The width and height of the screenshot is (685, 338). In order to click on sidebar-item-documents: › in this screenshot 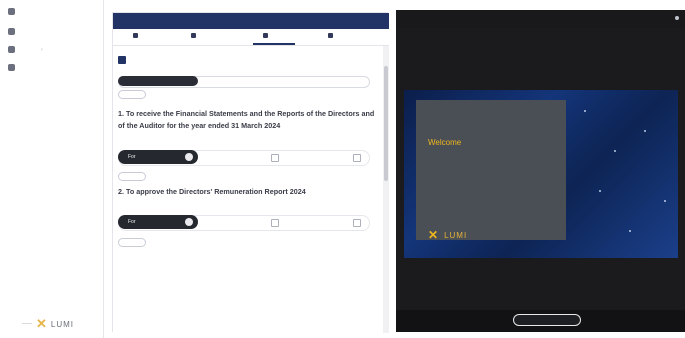, I will do `click(25, 49)`.